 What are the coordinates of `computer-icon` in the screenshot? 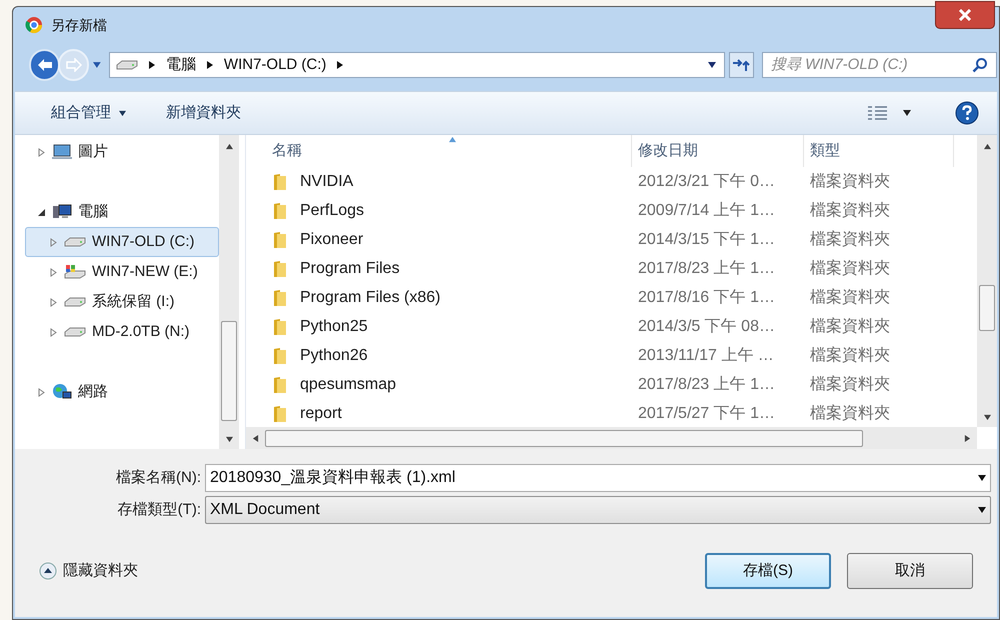 It's located at (62, 212).